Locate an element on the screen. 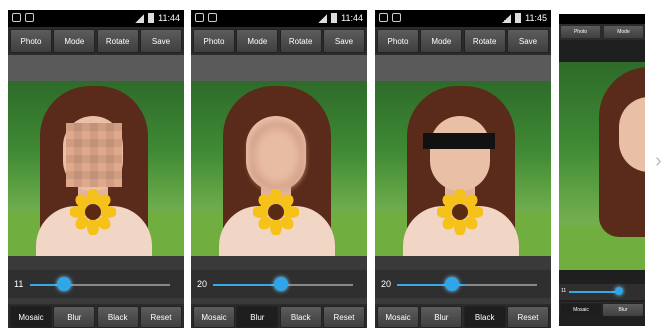  status-bar is located at coordinates (602, 19).